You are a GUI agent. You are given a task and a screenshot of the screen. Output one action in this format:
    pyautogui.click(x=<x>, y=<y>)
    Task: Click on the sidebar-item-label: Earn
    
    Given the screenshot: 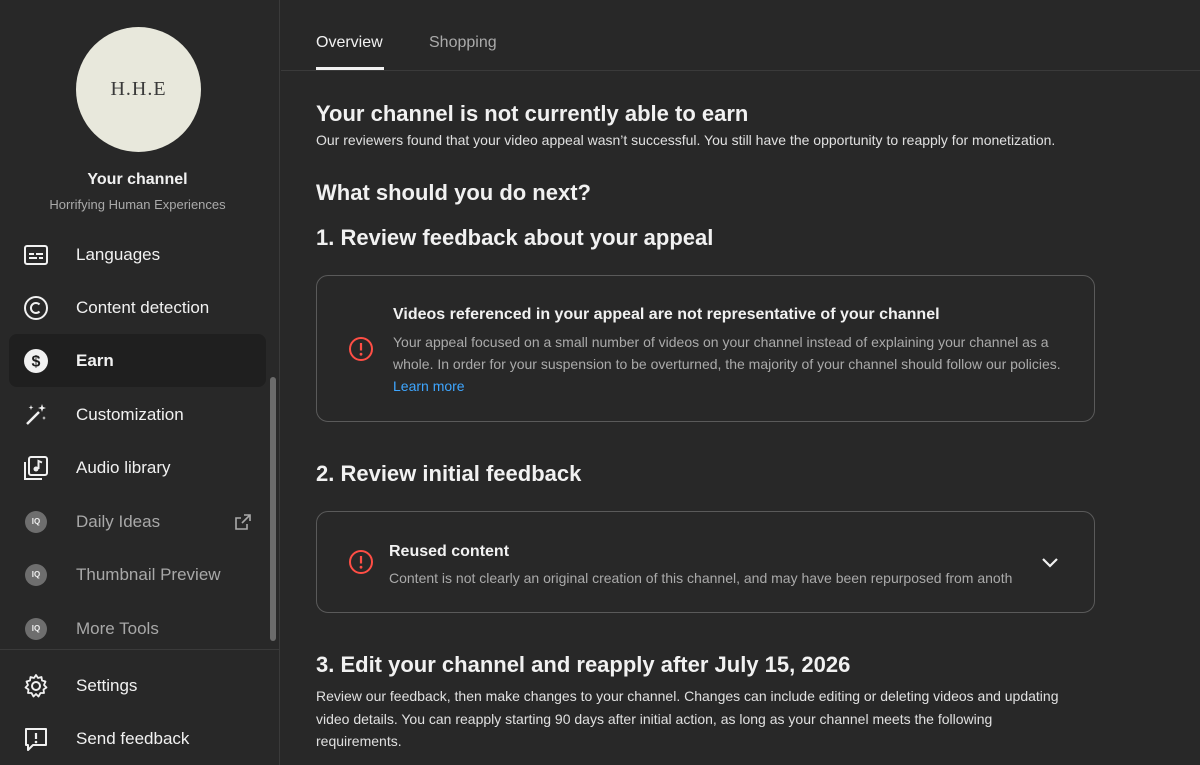 What is the action you would take?
    pyautogui.click(x=95, y=360)
    